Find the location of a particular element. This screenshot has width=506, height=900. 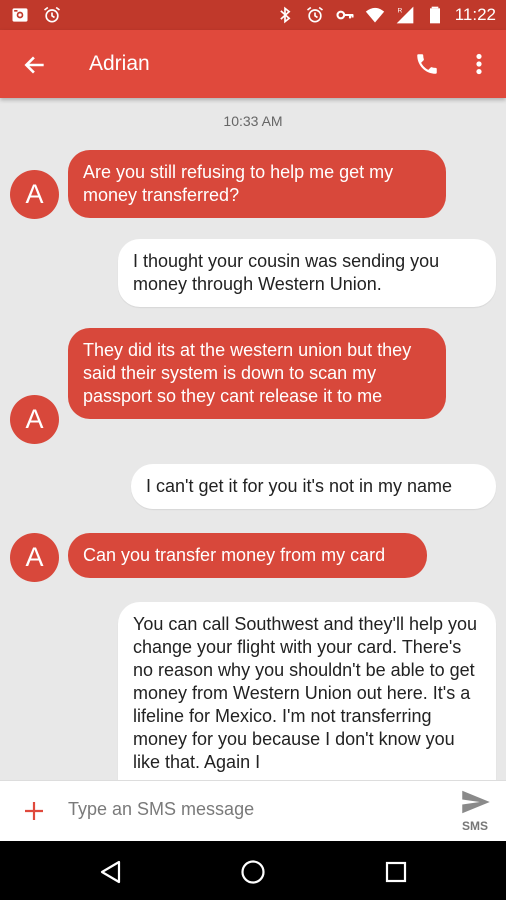

contact-name: Adrian is located at coordinates (119, 63).